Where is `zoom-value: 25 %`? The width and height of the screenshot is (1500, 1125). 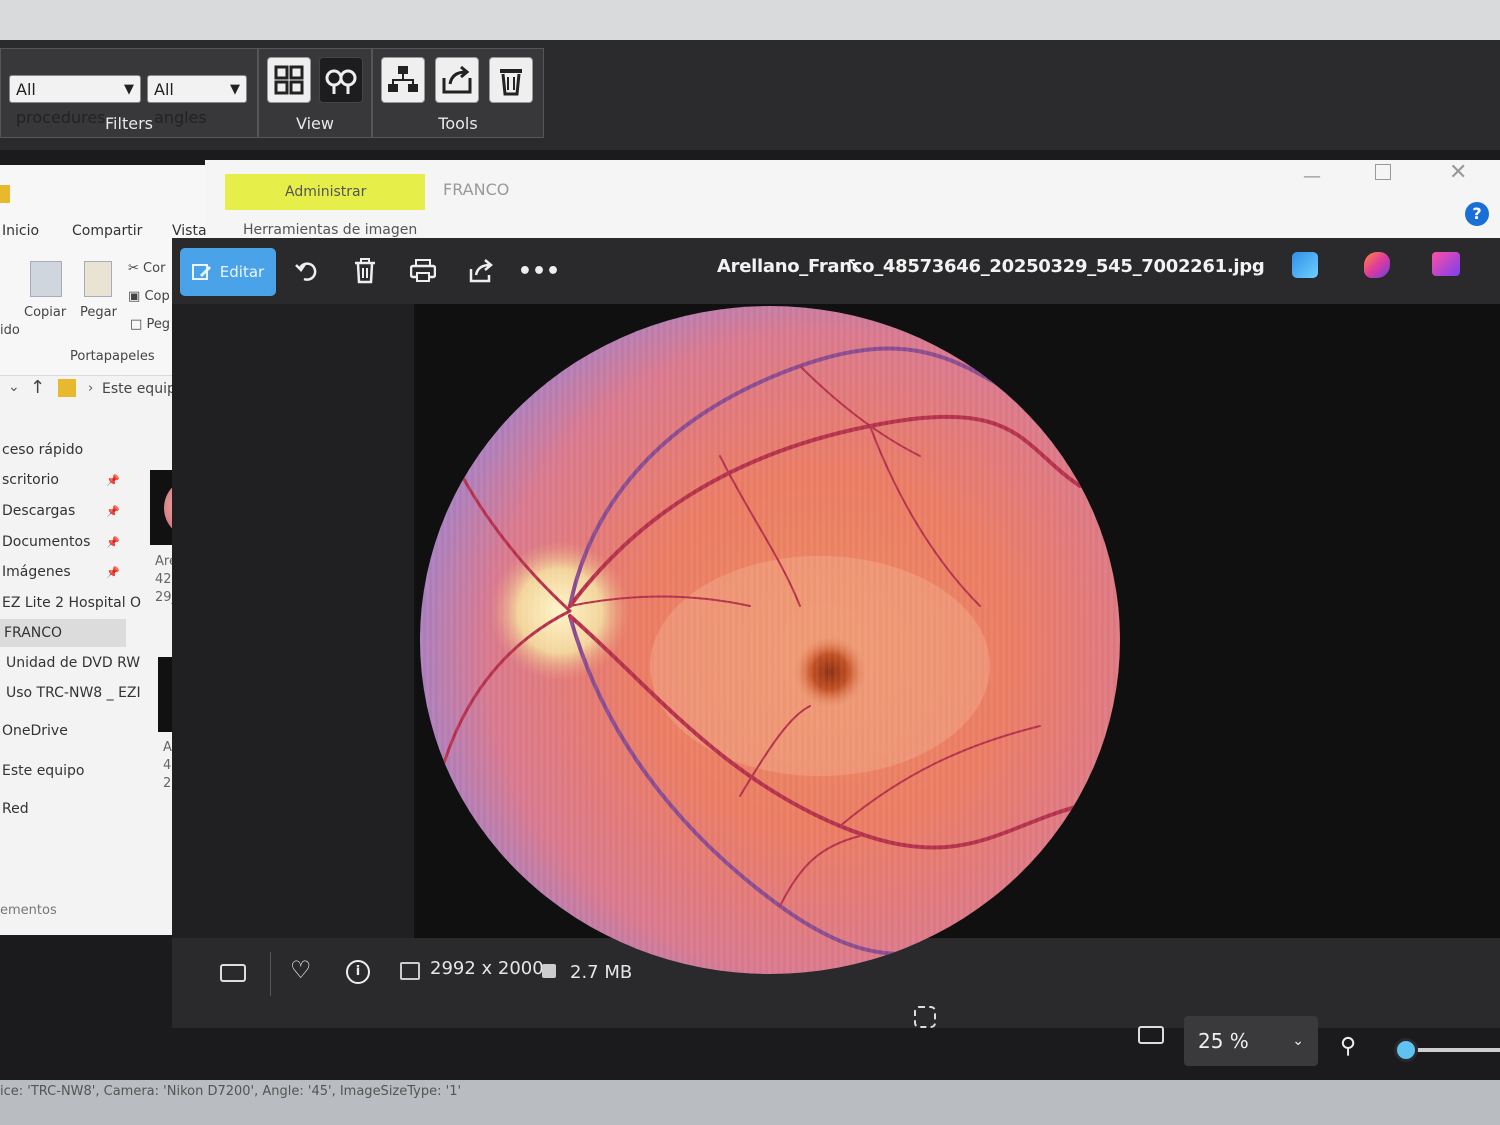 zoom-value: 25 % is located at coordinates (1223, 1041).